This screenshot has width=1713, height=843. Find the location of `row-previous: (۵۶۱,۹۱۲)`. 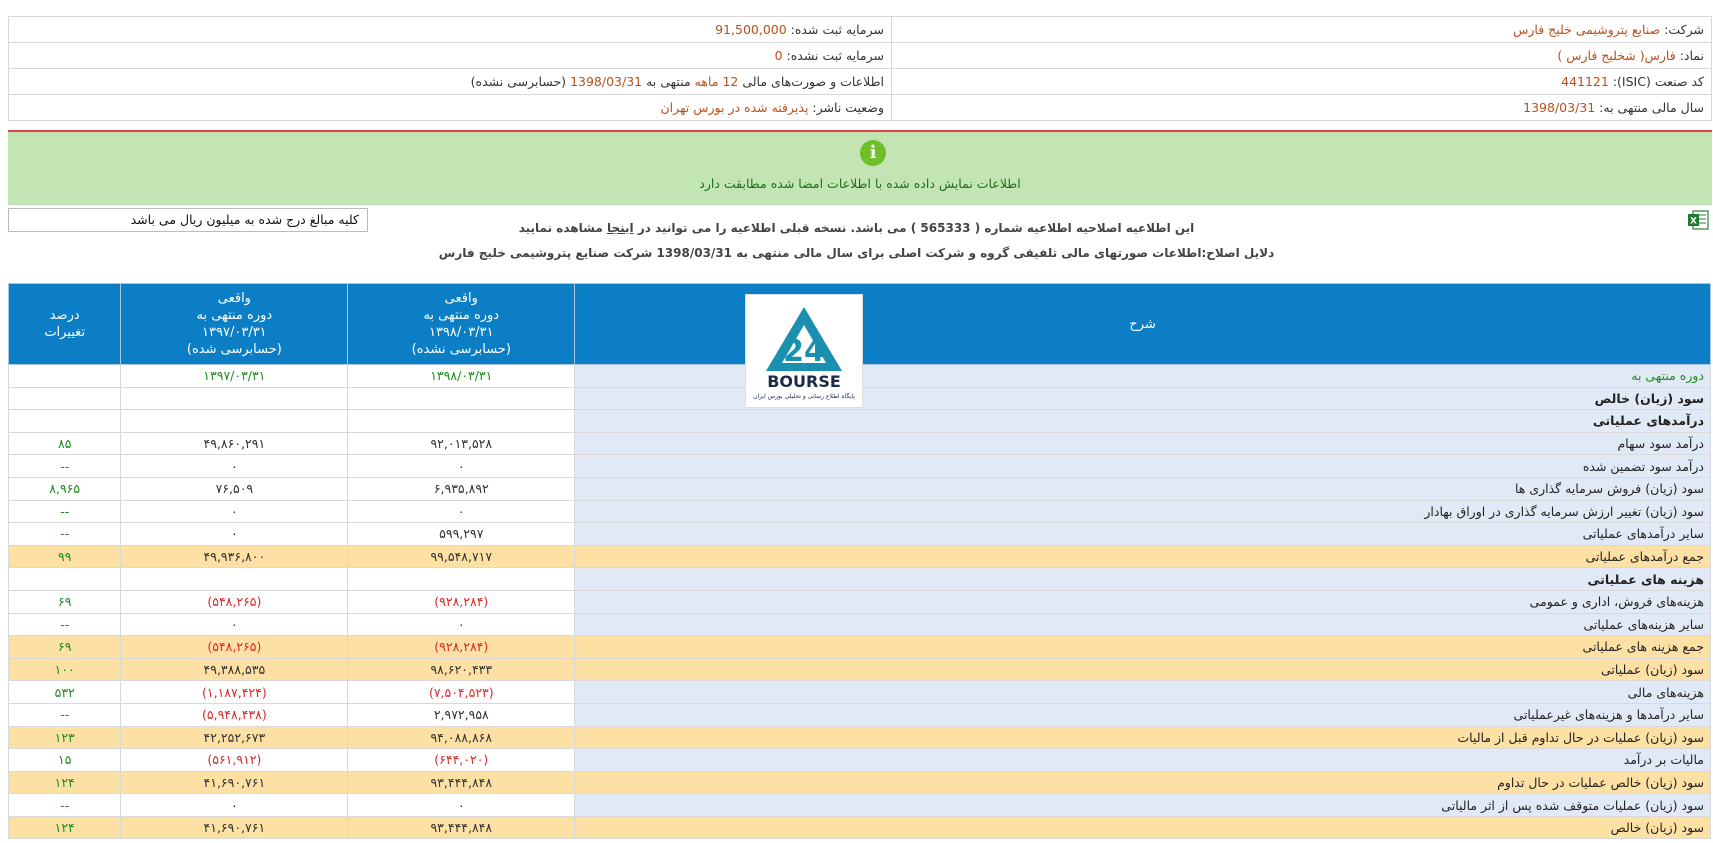

row-previous: (۵۶۱,۹۱۲) is located at coordinates (234, 760).